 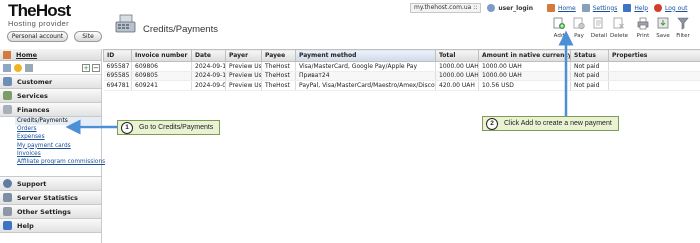 I want to click on callout-step-2: 2 Click Add to create a new payment, so click(x=550, y=123).